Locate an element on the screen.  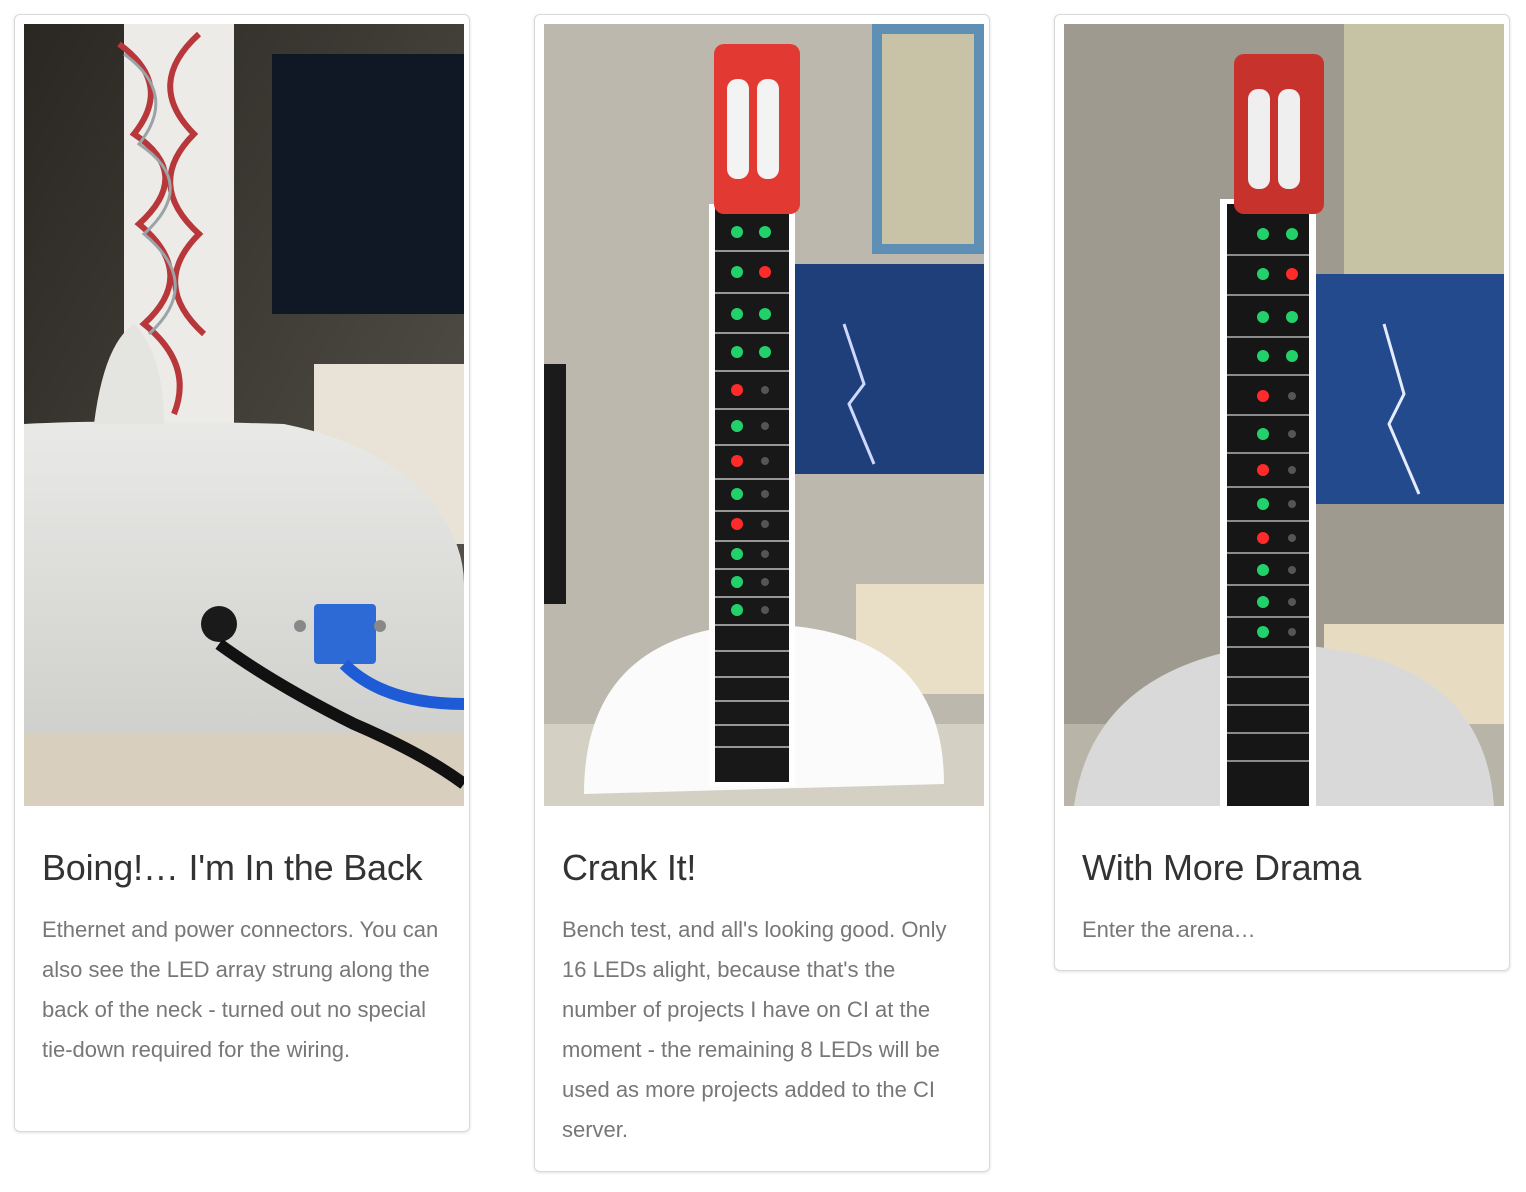
card-title: Crank It! is located at coordinates (629, 867).